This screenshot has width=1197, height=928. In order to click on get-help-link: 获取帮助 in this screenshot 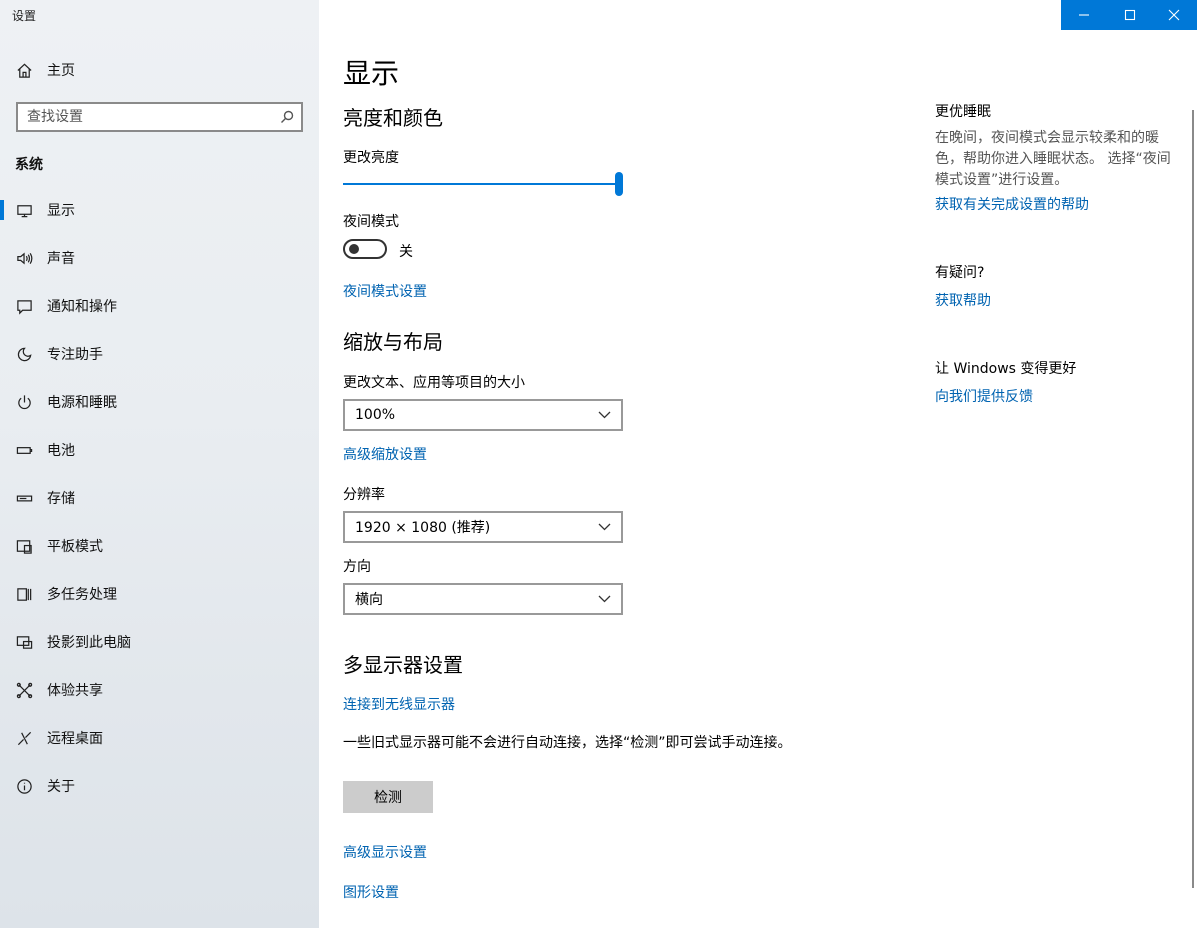, I will do `click(963, 300)`.